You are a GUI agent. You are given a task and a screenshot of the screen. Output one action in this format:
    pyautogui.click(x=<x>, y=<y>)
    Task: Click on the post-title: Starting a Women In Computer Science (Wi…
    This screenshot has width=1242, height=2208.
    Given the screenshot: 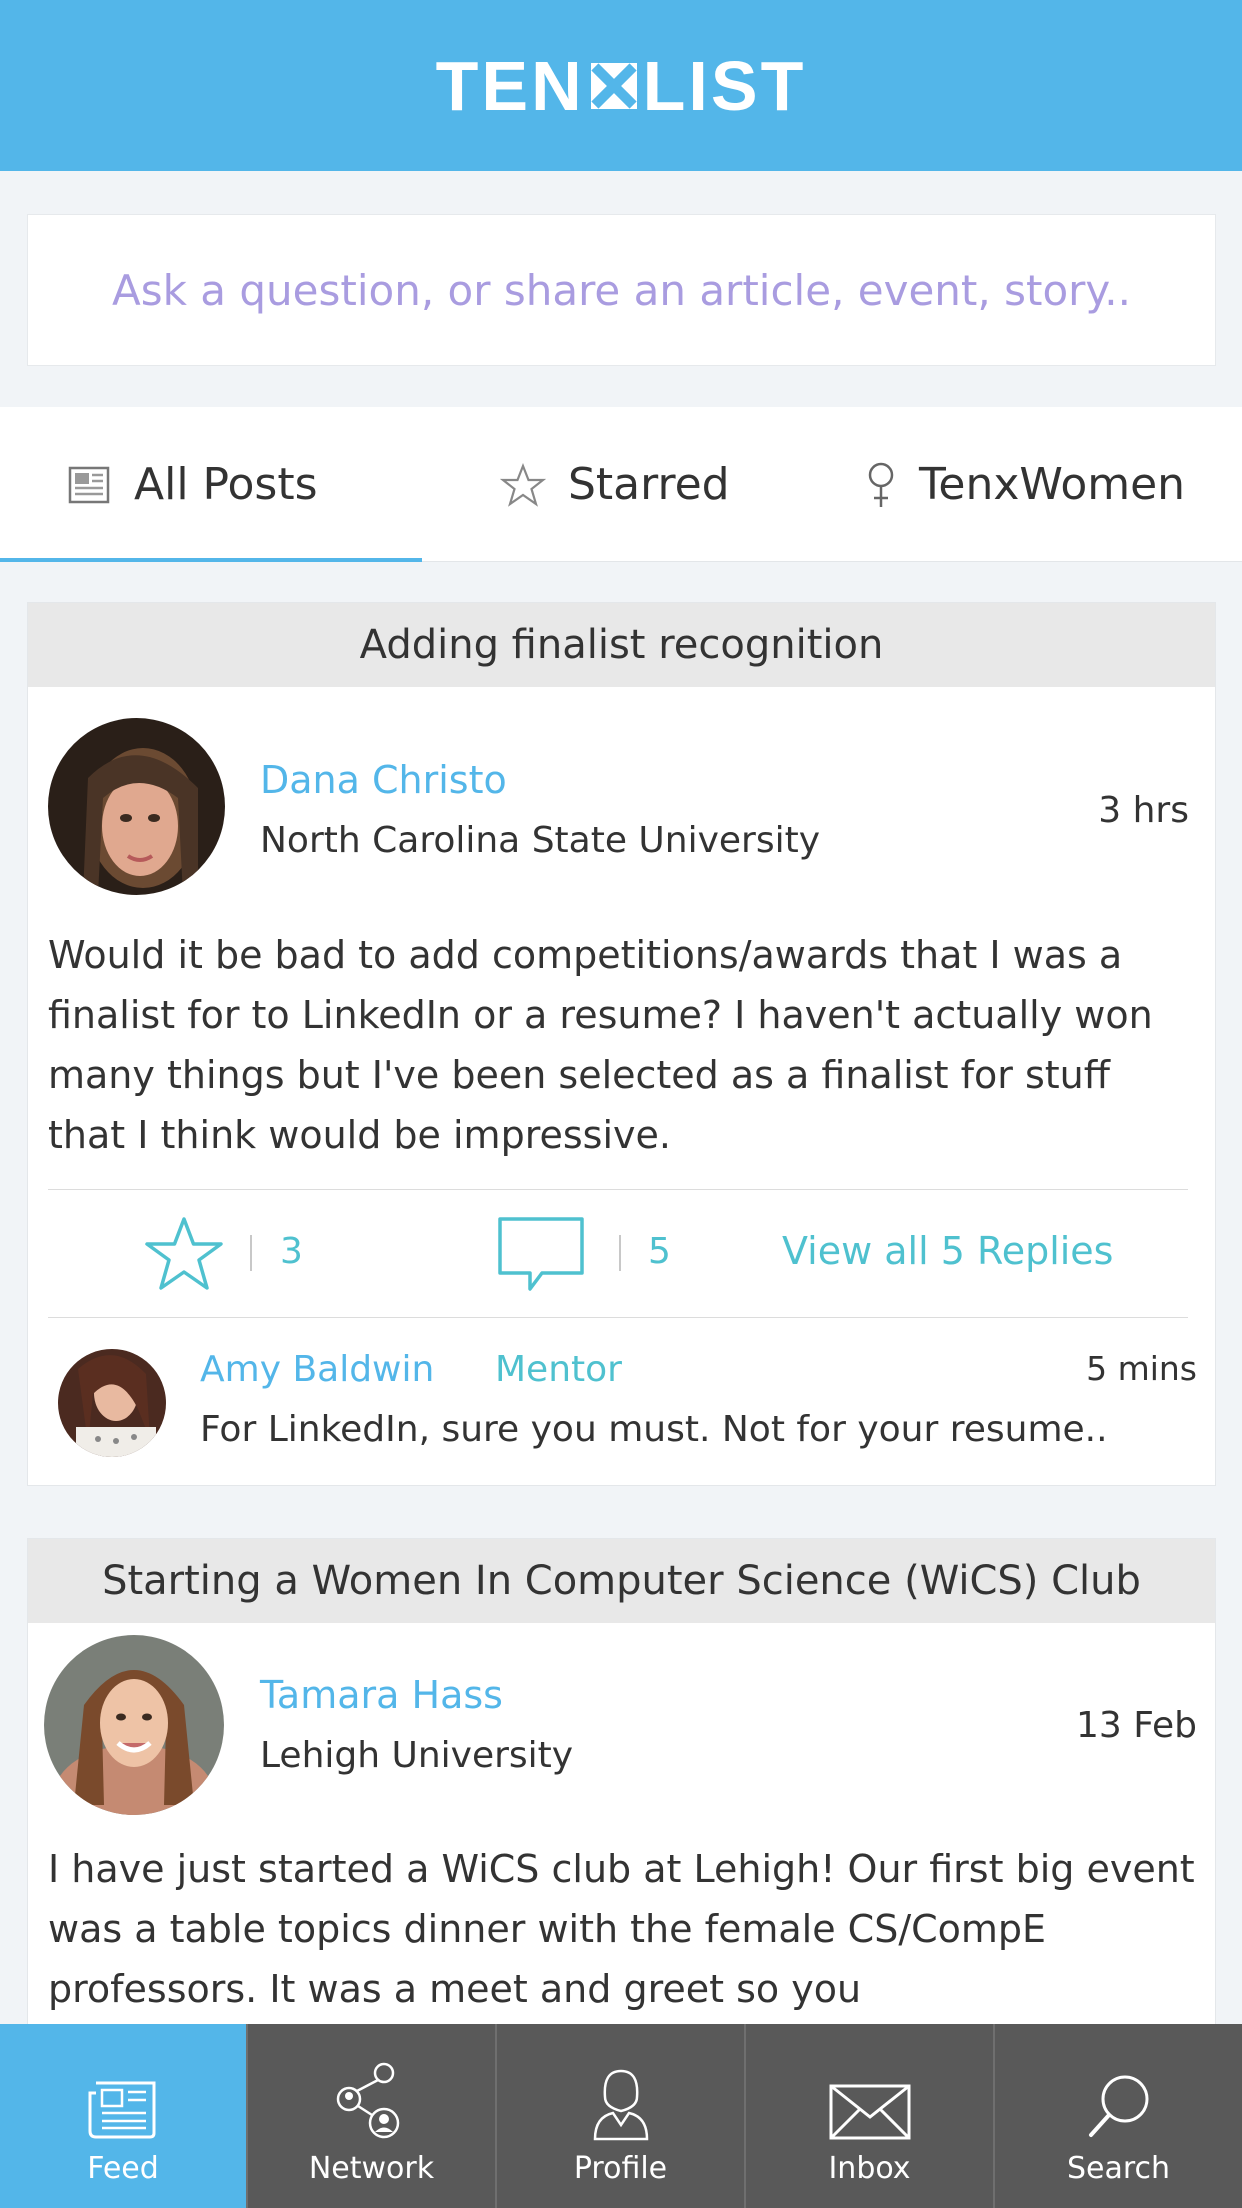 What is the action you would take?
    pyautogui.click(x=621, y=1581)
    